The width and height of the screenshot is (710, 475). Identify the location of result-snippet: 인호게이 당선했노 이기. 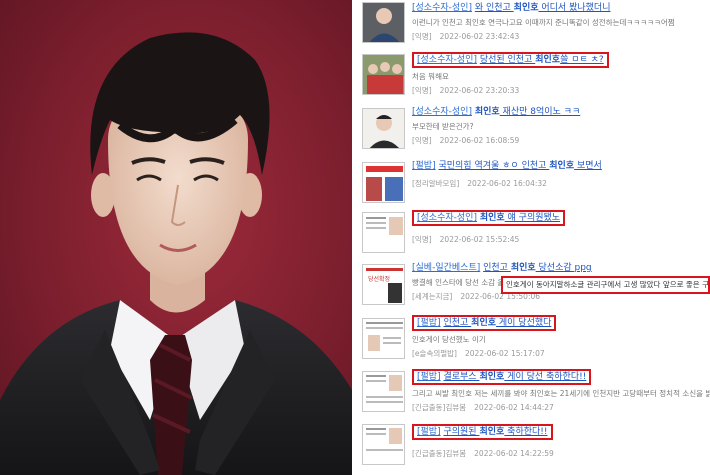
(449, 339).